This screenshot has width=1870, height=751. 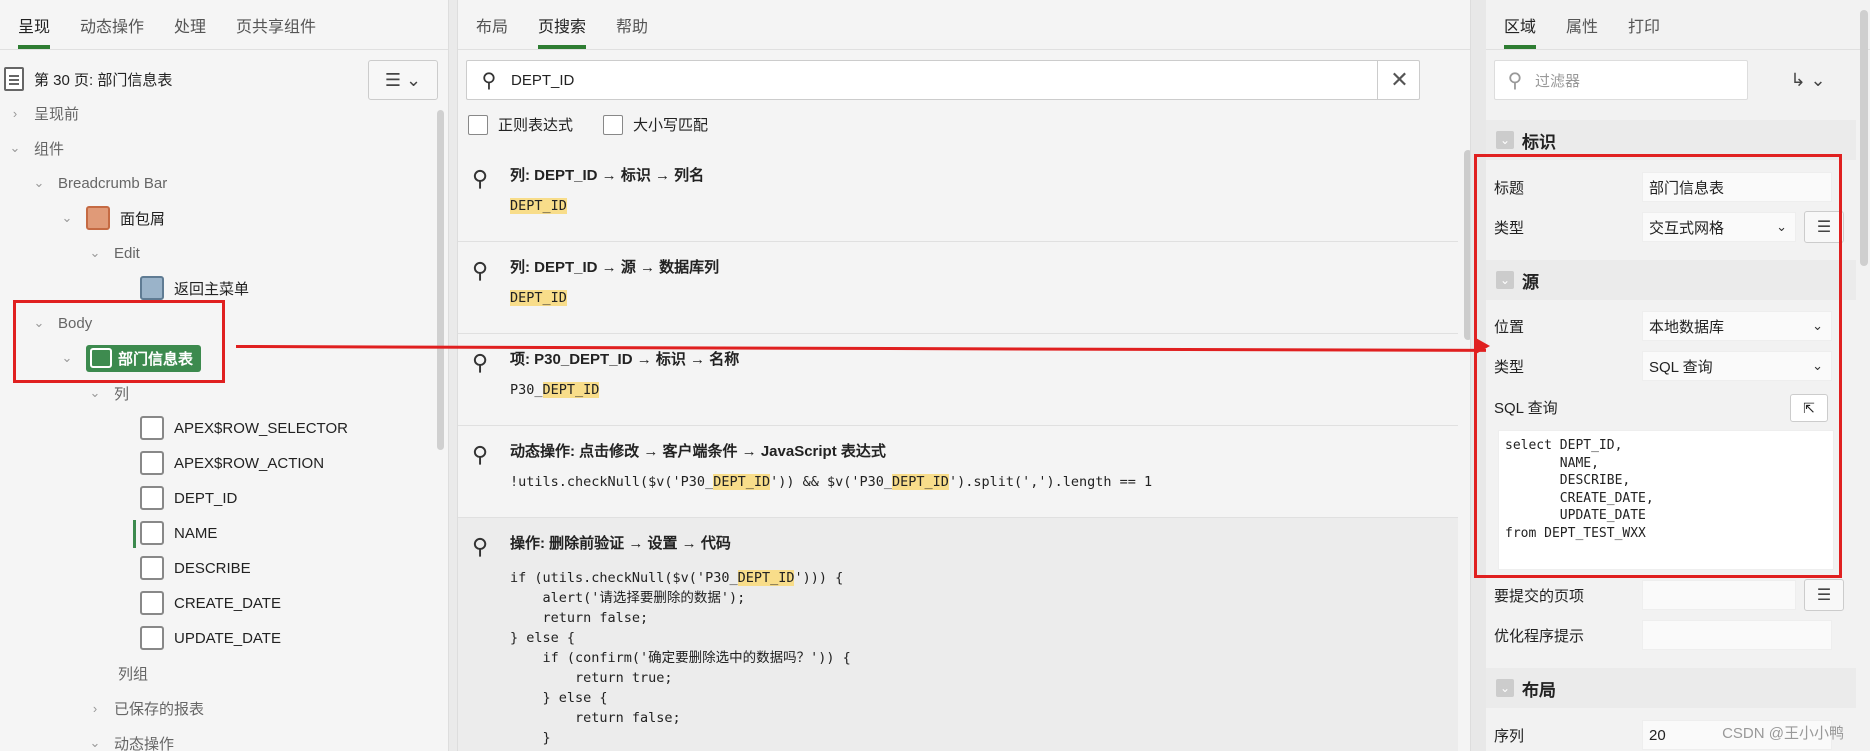 What do you see at coordinates (212, 289) in the screenshot?
I see `tree-label: 返回主菜单` at bounding box center [212, 289].